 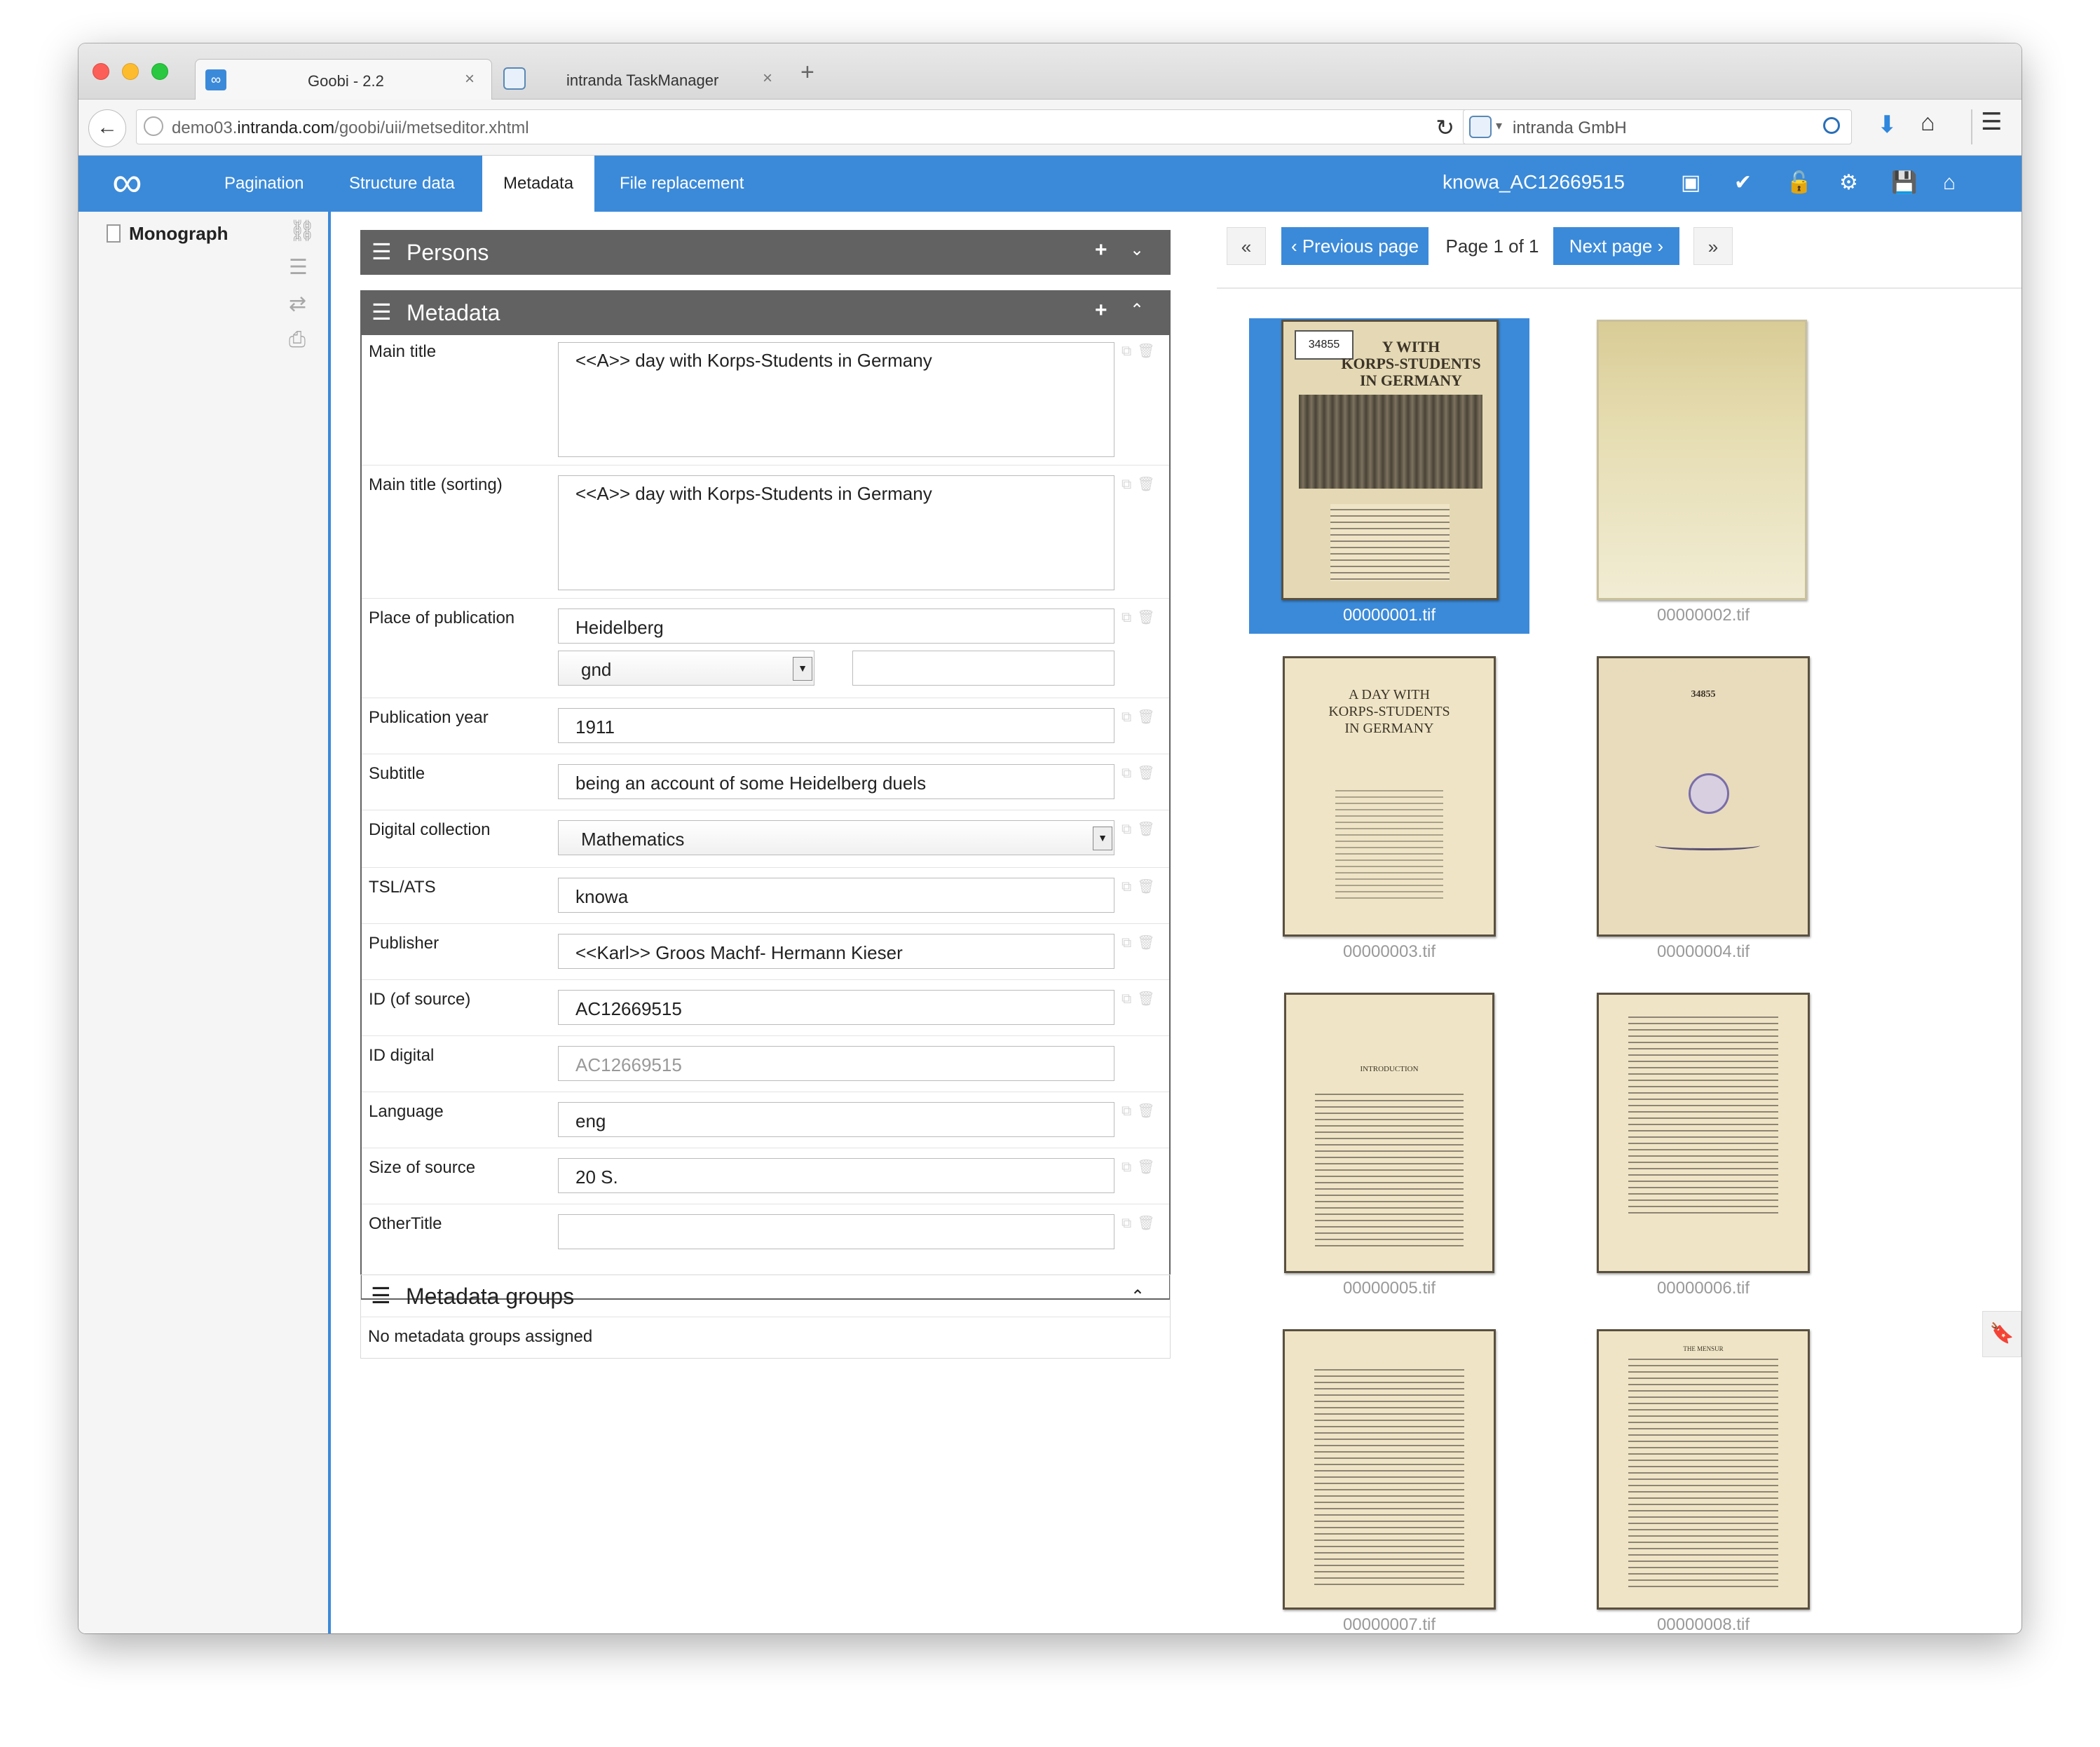 What do you see at coordinates (686, 668) in the screenshot?
I see `authority-select: gnd ▼` at bounding box center [686, 668].